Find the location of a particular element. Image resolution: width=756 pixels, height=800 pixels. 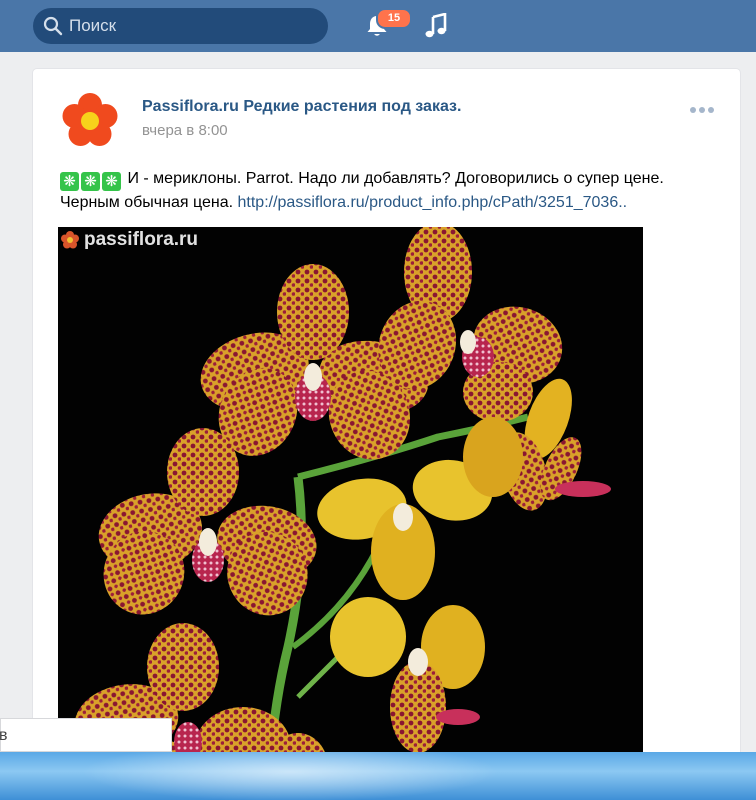

search-input is located at coordinates (189, 26).